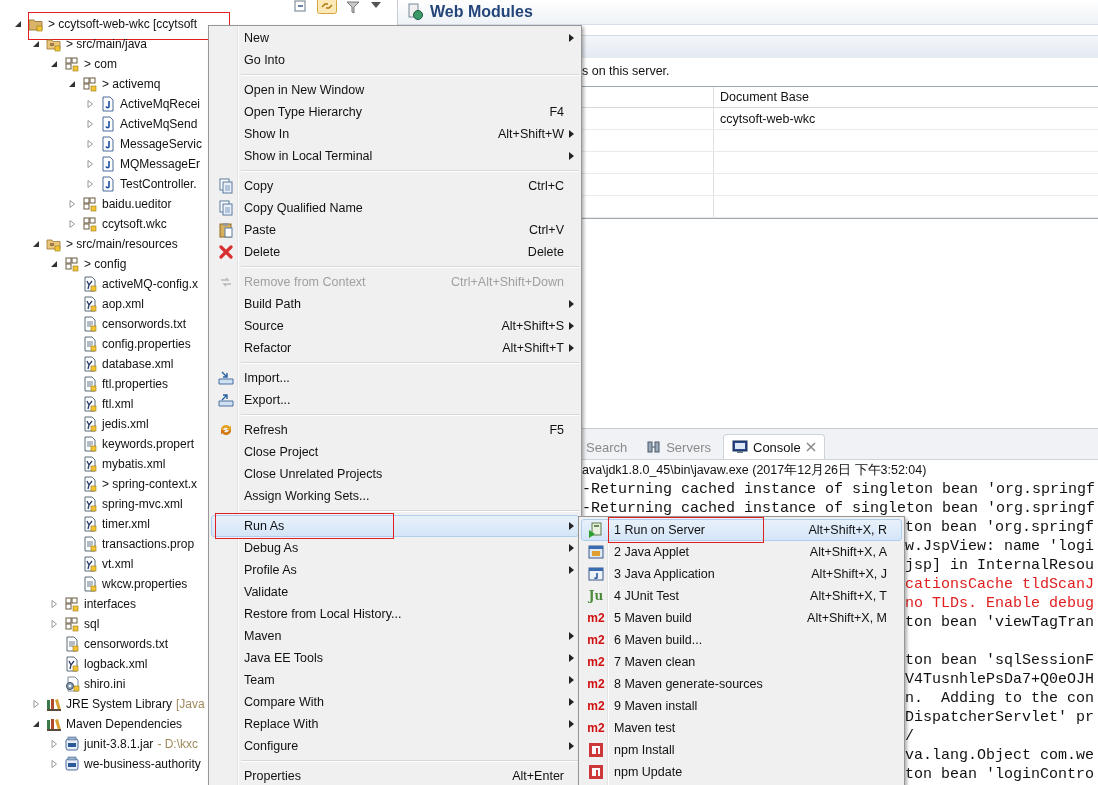 The image size is (1098, 785). Describe the element at coordinates (395, 186) in the screenshot. I see `menu-item: Copy Ctrl+C` at that location.